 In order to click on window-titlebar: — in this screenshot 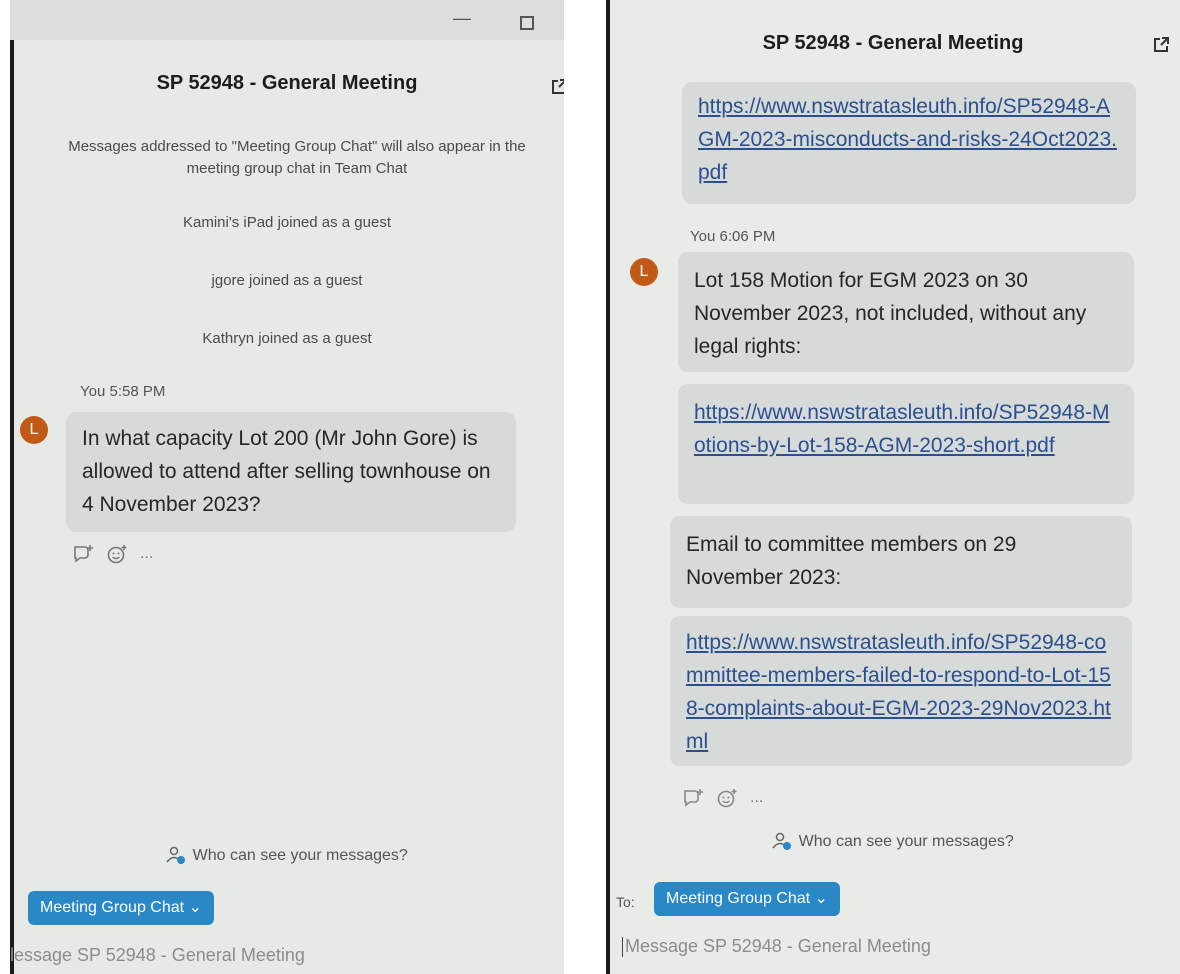, I will do `click(287, 20)`.